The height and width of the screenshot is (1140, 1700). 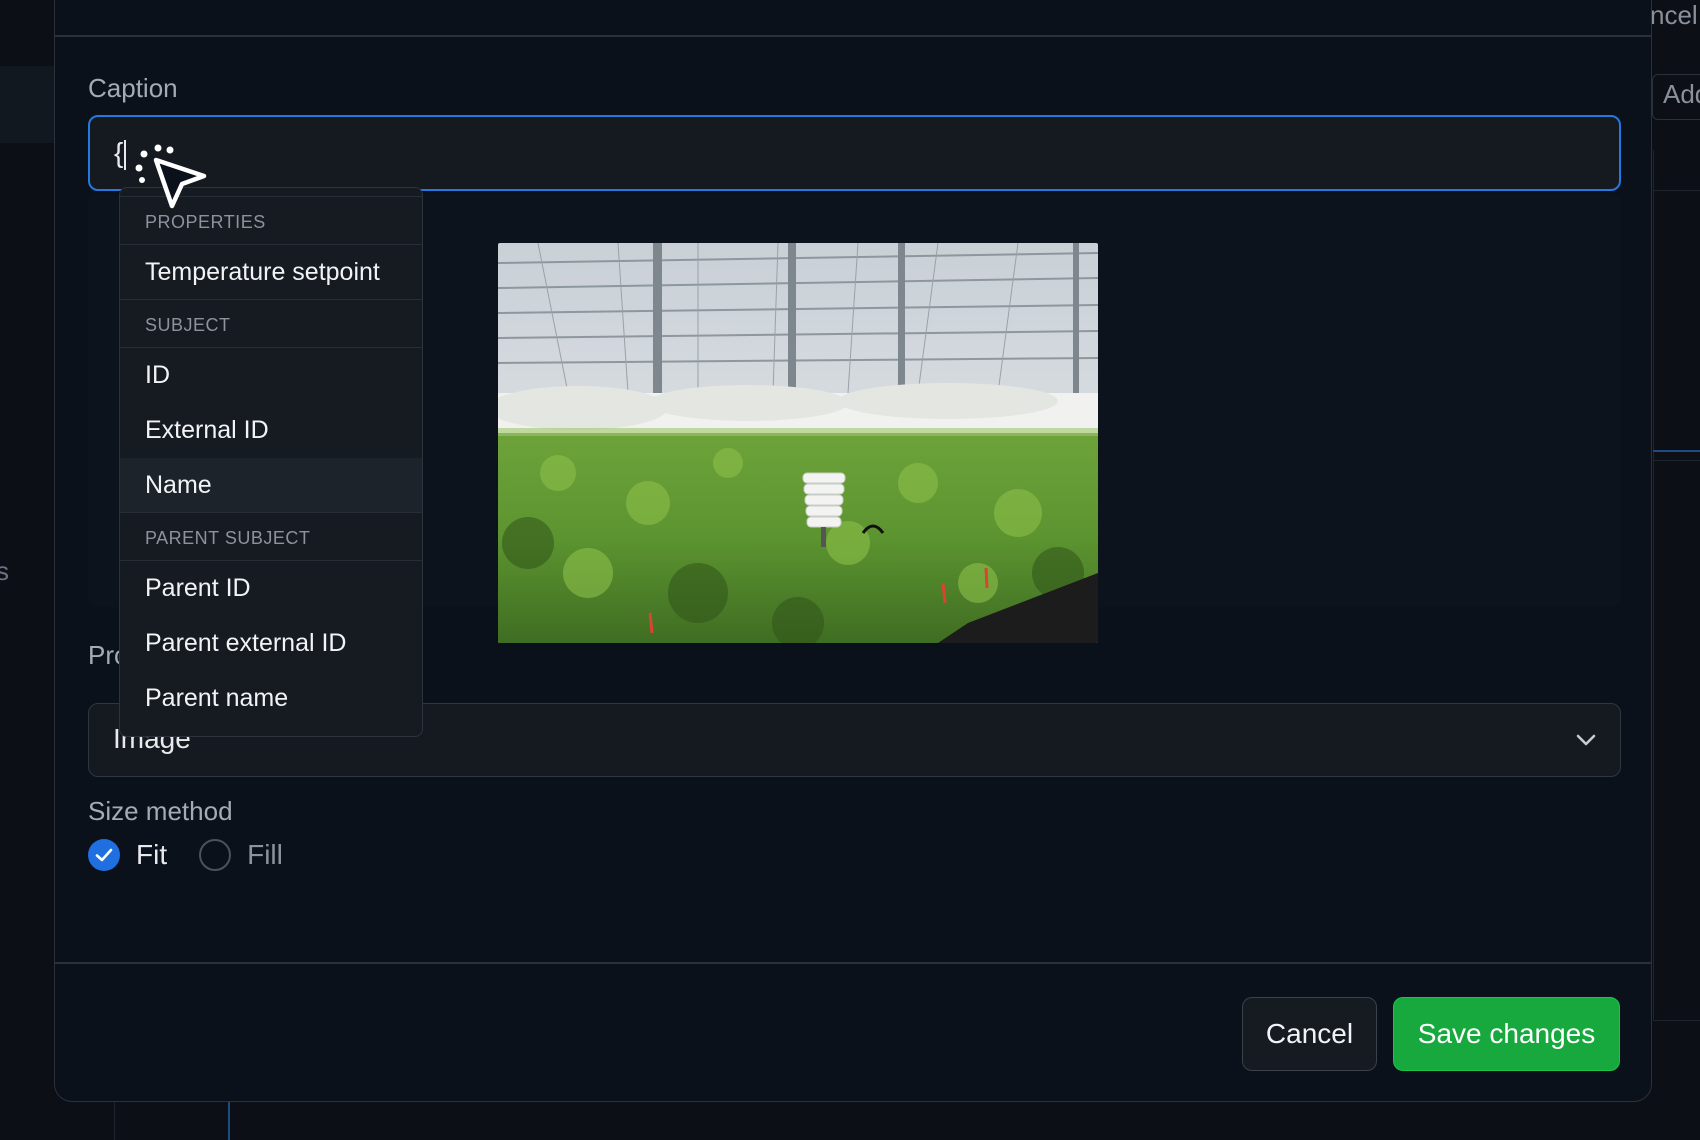 I want to click on background-text: s, so click(x=4, y=571).